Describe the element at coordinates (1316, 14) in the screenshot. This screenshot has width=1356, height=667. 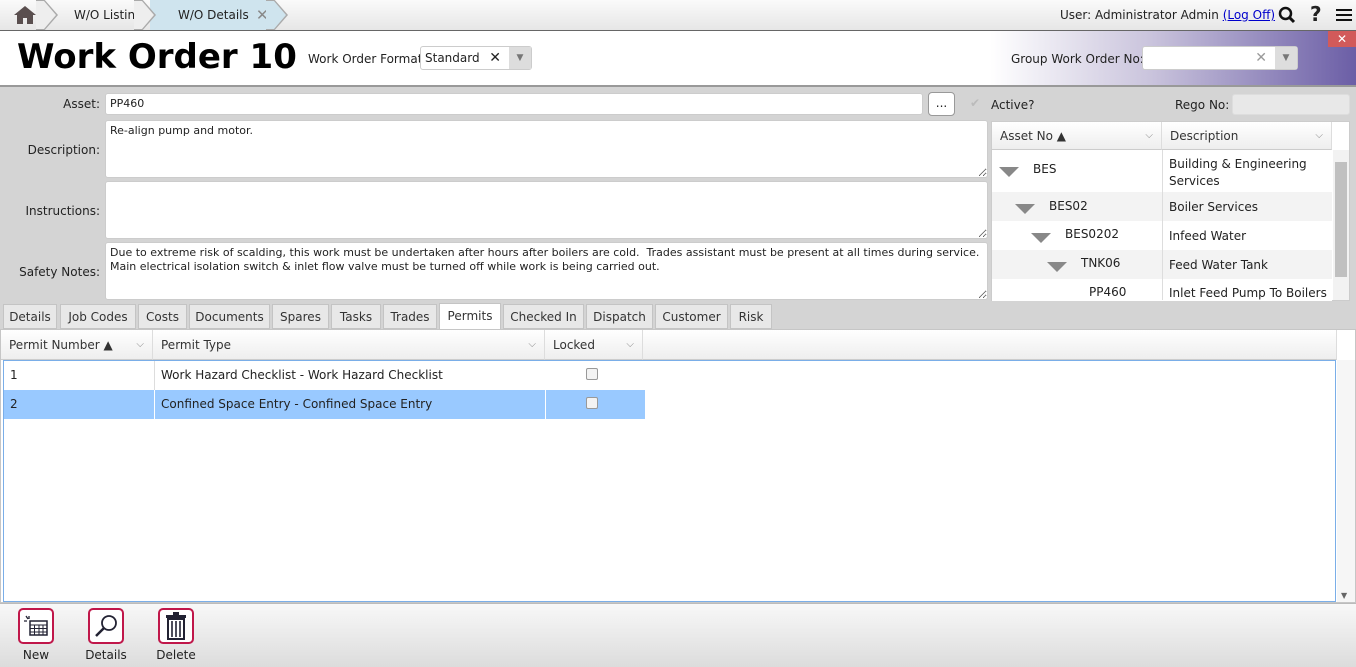
I see `help-icon: ?` at that location.